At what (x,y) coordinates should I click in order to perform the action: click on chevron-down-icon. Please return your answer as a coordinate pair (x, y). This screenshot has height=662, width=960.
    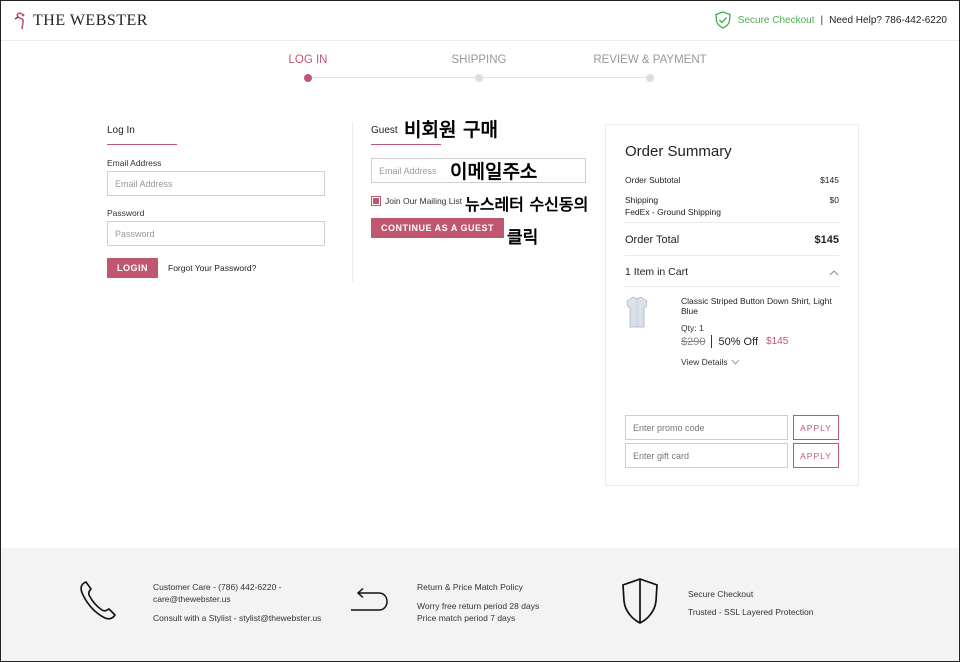
    Looking at the image, I should click on (735, 362).